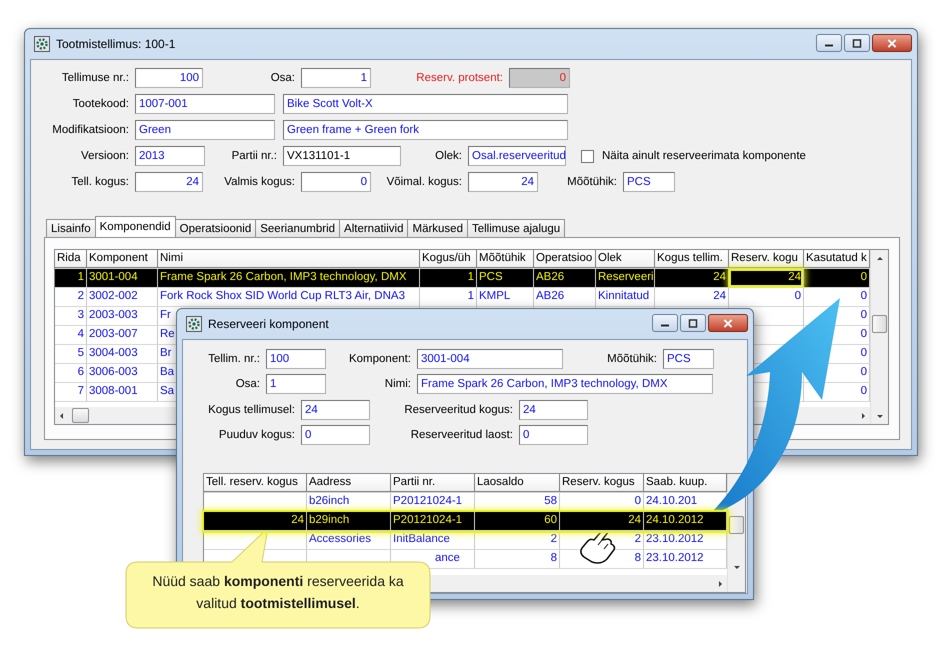 Image resolution: width=942 pixels, height=648 pixels. Describe the element at coordinates (255, 483) in the screenshot. I see `column-header: Tell. reserv. kogus` at that location.